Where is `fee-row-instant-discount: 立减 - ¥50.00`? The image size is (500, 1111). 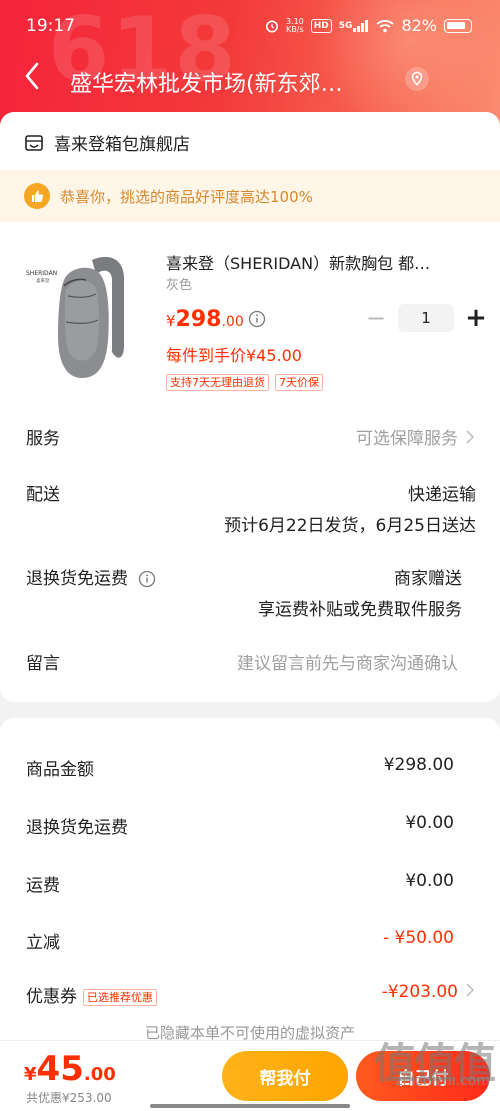
fee-row-instant-discount: 立减 - ¥50.00 is located at coordinates (240, 940).